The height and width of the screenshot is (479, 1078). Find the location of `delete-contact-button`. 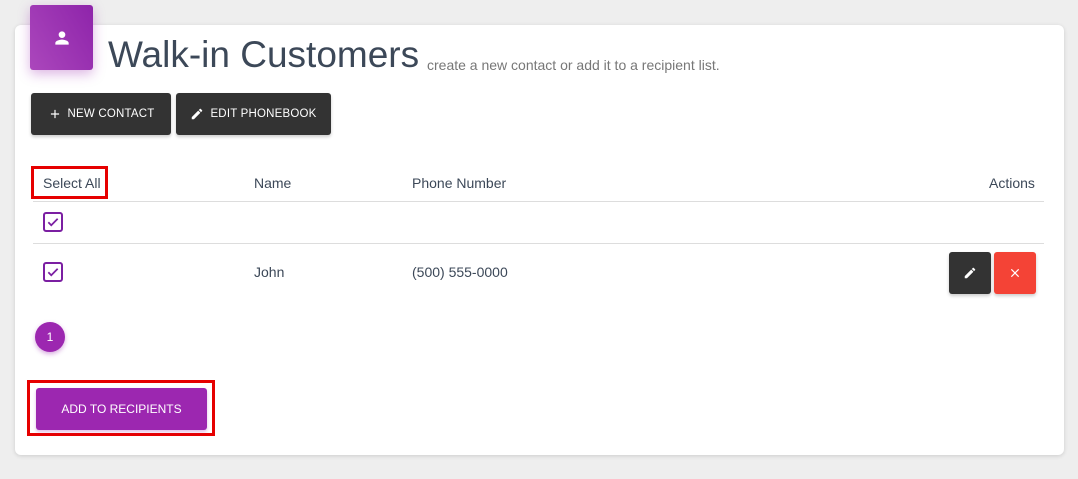

delete-contact-button is located at coordinates (1015, 273).